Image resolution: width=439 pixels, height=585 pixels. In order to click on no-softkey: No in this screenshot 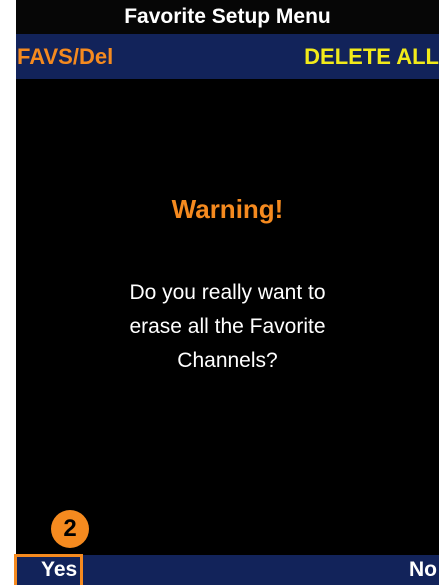, I will do `click(424, 570)`.